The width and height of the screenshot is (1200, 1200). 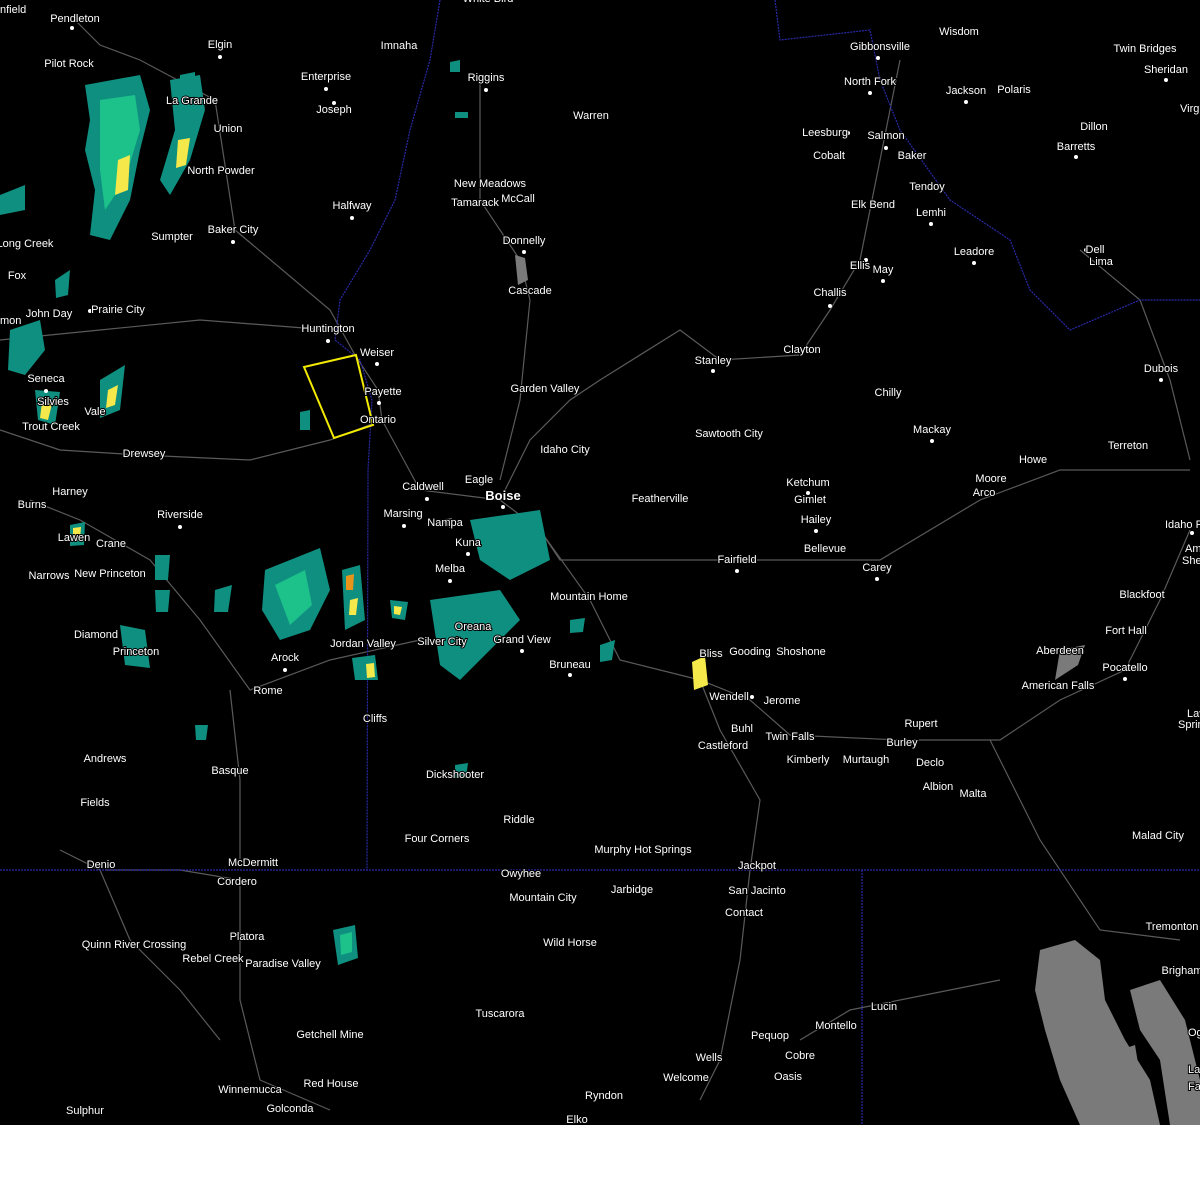 I want to click on place-label: Platora, so click(x=248, y=937).